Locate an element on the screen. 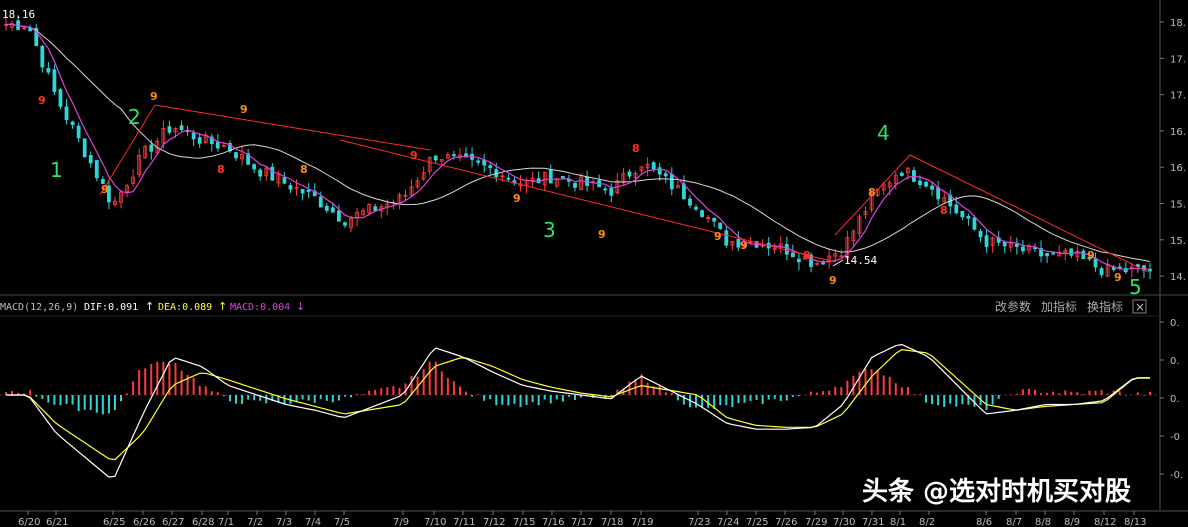 The image size is (1188, 527). xtick-label: 8/8 is located at coordinates (1043, 522).